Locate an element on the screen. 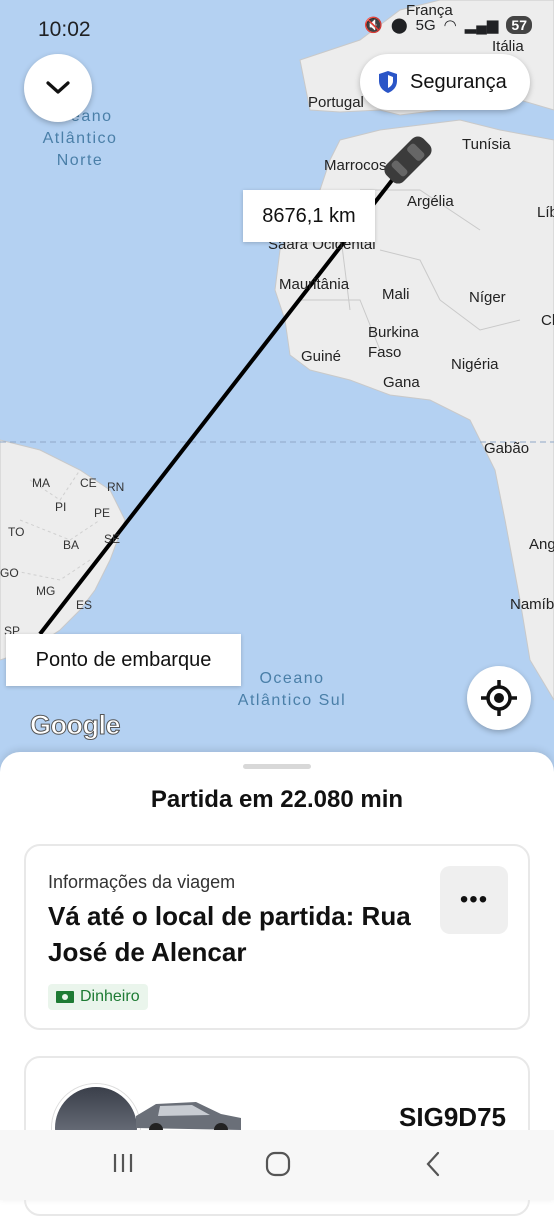  crosshair-icon is located at coordinates (499, 698).